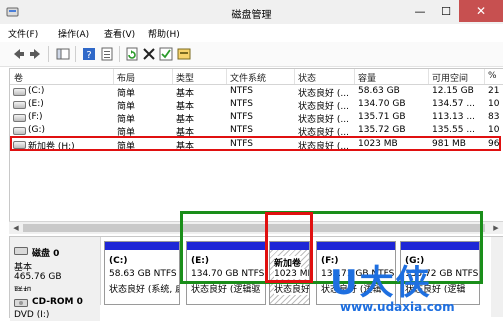 This screenshot has height=321, width=503. Describe the element at coordinates (382, 117) in the screenshot. I see `volume-capacity: 135.71 GB` at that location.